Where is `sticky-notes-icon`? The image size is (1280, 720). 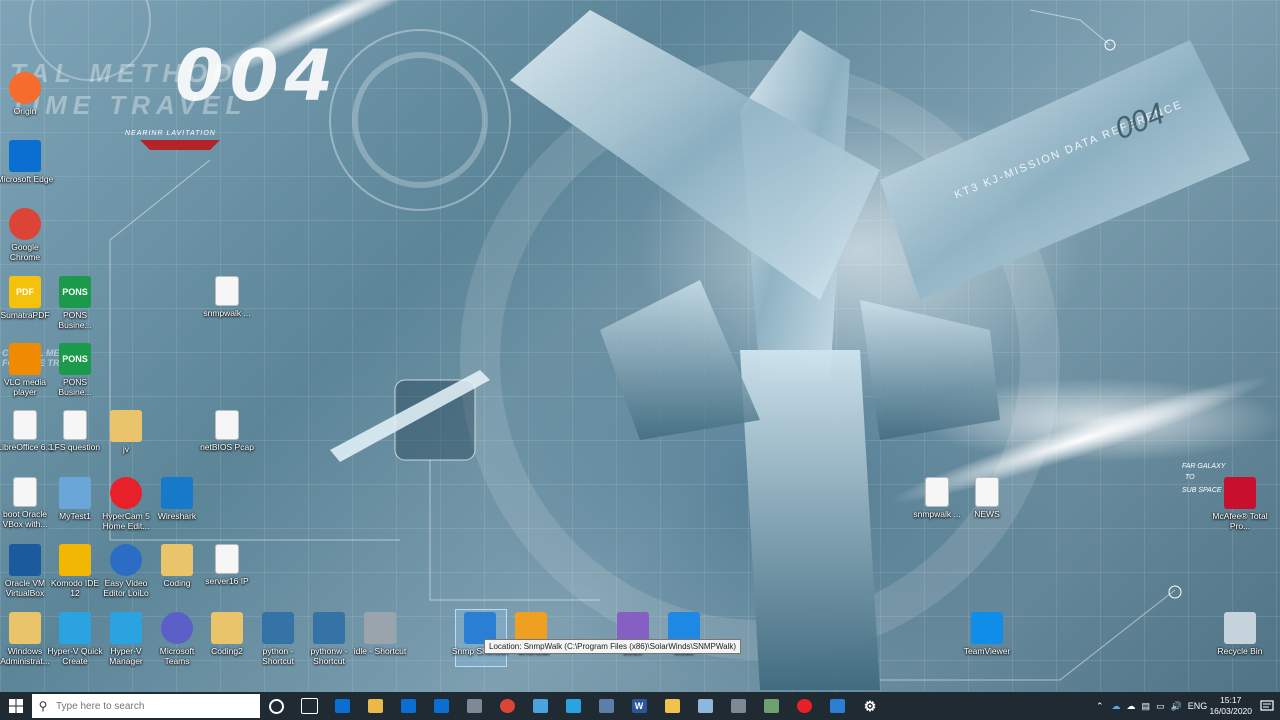
sticky-notes-icon is located at coordinates (672, 706).